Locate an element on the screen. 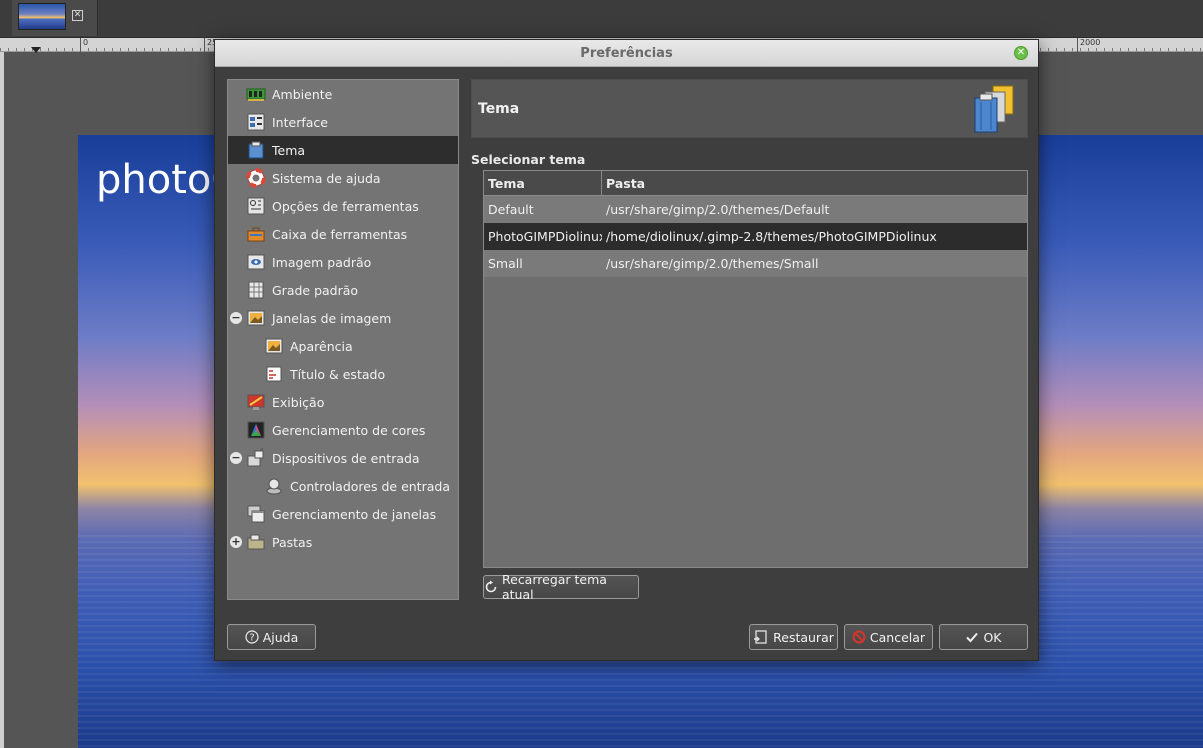  help-icon: ? is located at coordinates (252, 637).